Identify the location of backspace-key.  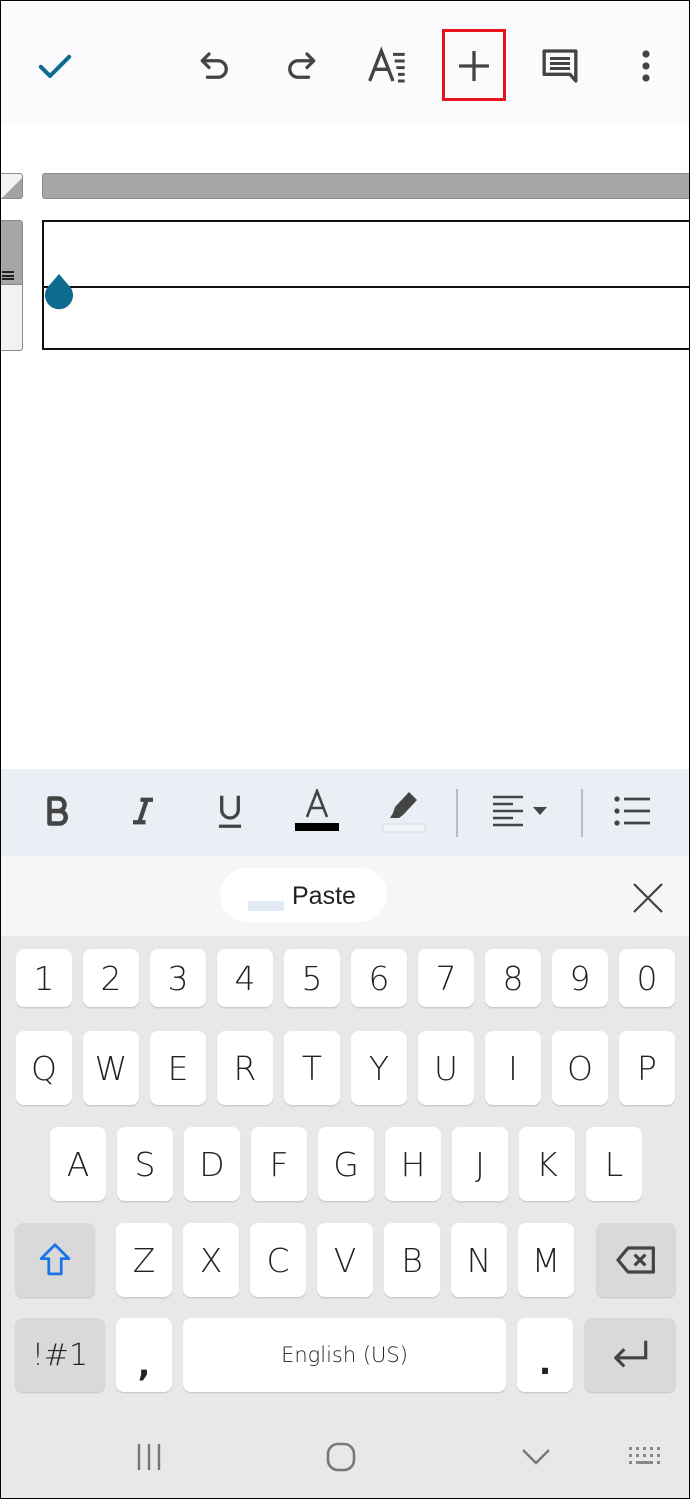
(636, 1260).